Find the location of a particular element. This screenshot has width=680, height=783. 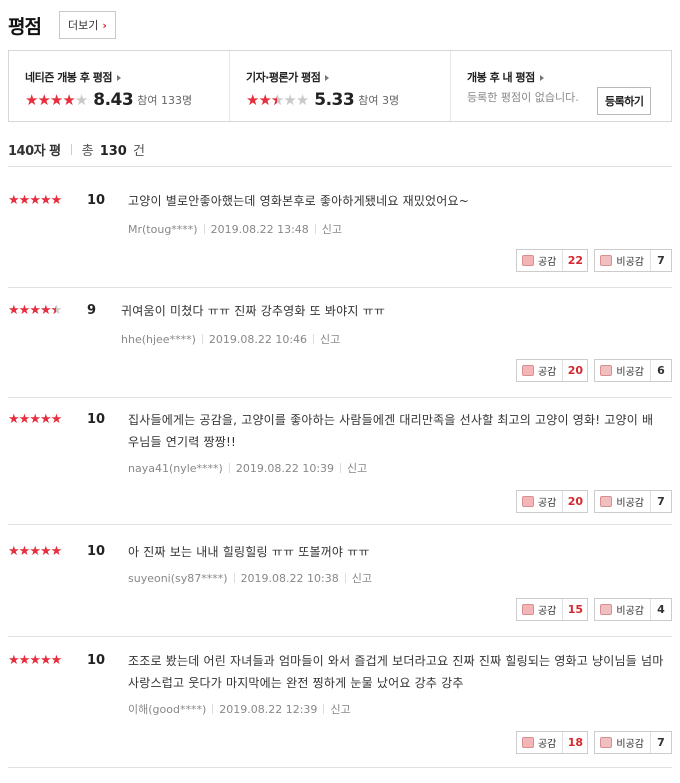

review-text: 아 진짜 보는 내내 힐링힐링 ㅠㅠ 또볼꺼야 ㅠㅠ is located at coordinates (249, 552).